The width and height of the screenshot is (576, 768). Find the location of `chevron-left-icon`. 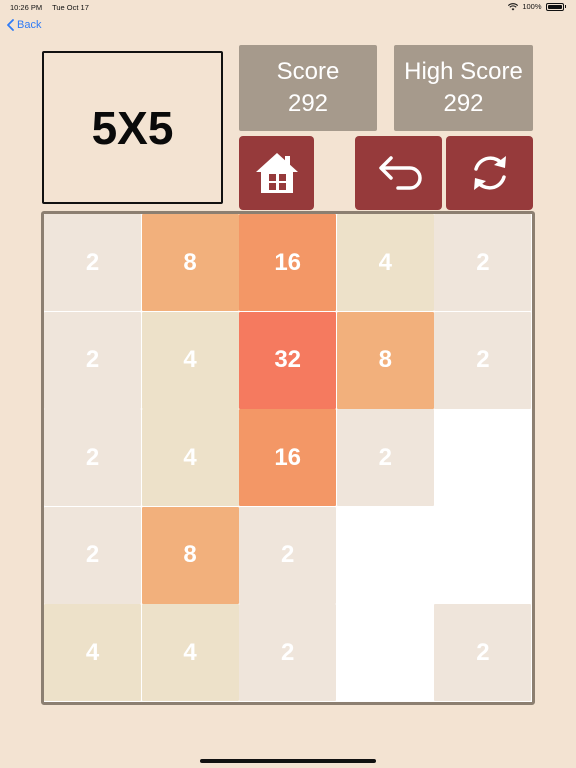

chevron-left-icon is located at coordinates (10, 25).